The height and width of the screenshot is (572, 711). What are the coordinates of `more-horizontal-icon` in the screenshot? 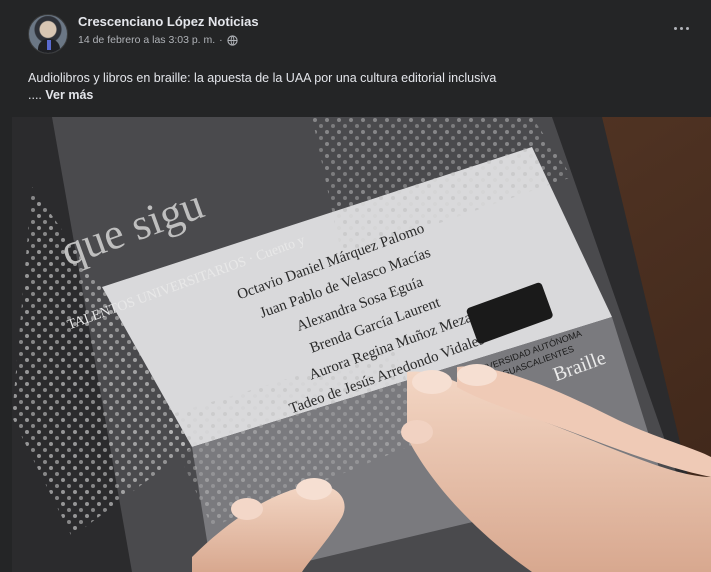 It's located at (675, 28).